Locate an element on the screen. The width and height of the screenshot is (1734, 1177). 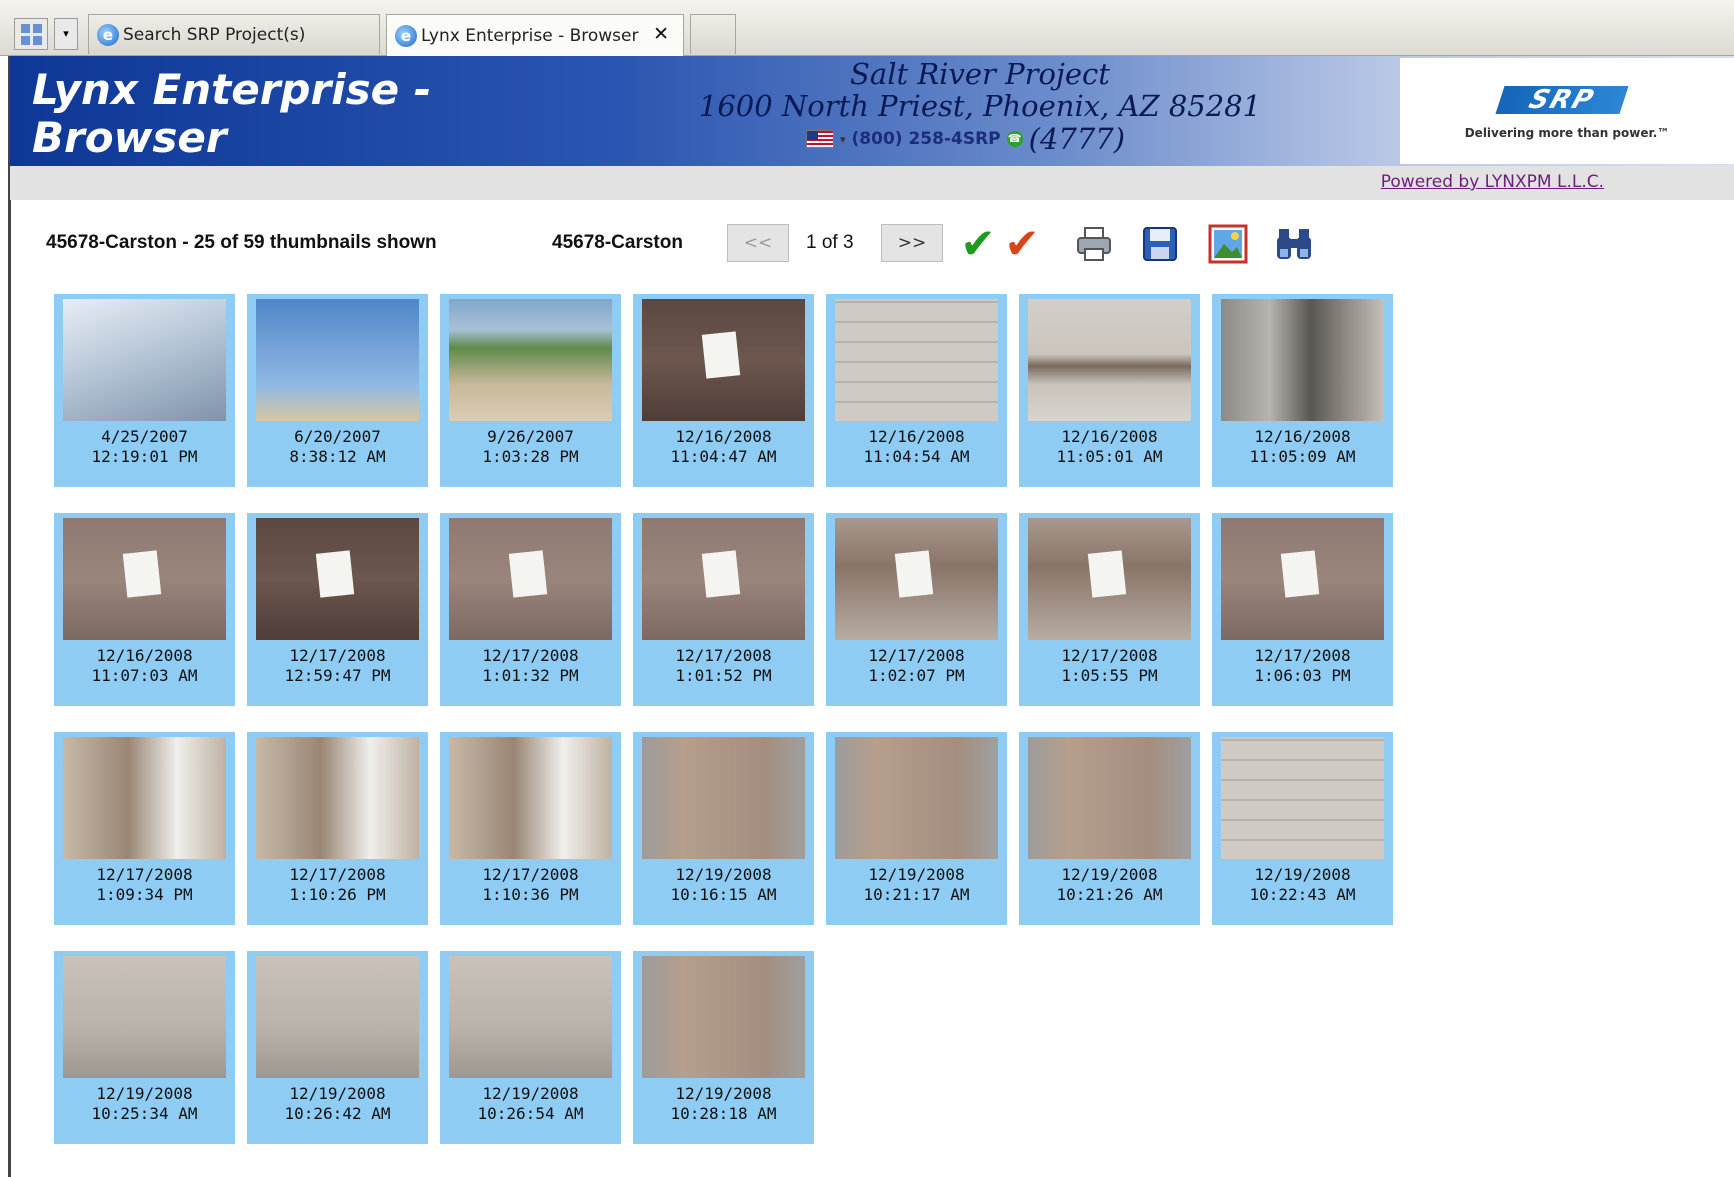
thumbnail-item: 12/17/2008 1:02:07 PM is located at coordinates (916, 609).